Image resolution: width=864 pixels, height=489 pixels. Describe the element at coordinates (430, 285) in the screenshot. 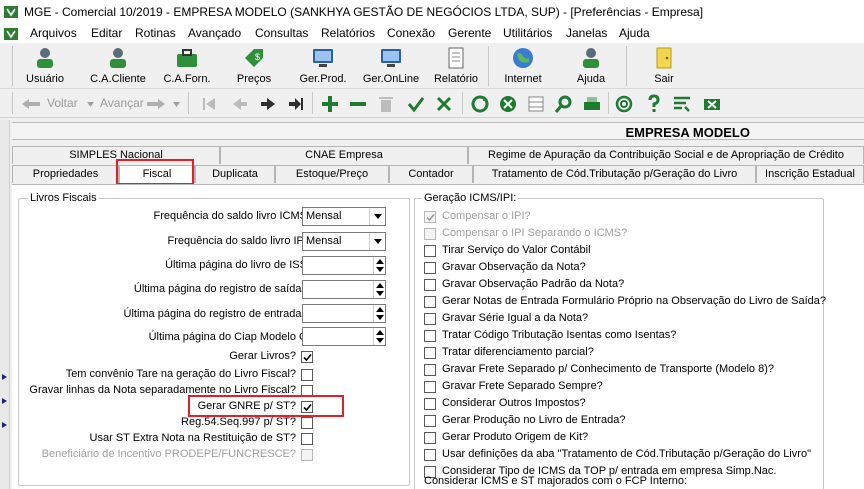

I see `gravar-observacao-padrao-checkbox` at that location.